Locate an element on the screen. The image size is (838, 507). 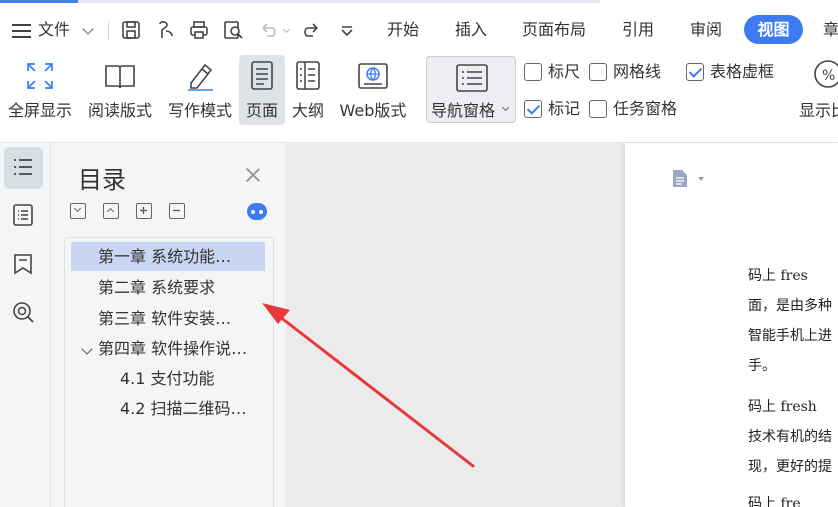
toc-panel-button is located at coordinates (23, 168).